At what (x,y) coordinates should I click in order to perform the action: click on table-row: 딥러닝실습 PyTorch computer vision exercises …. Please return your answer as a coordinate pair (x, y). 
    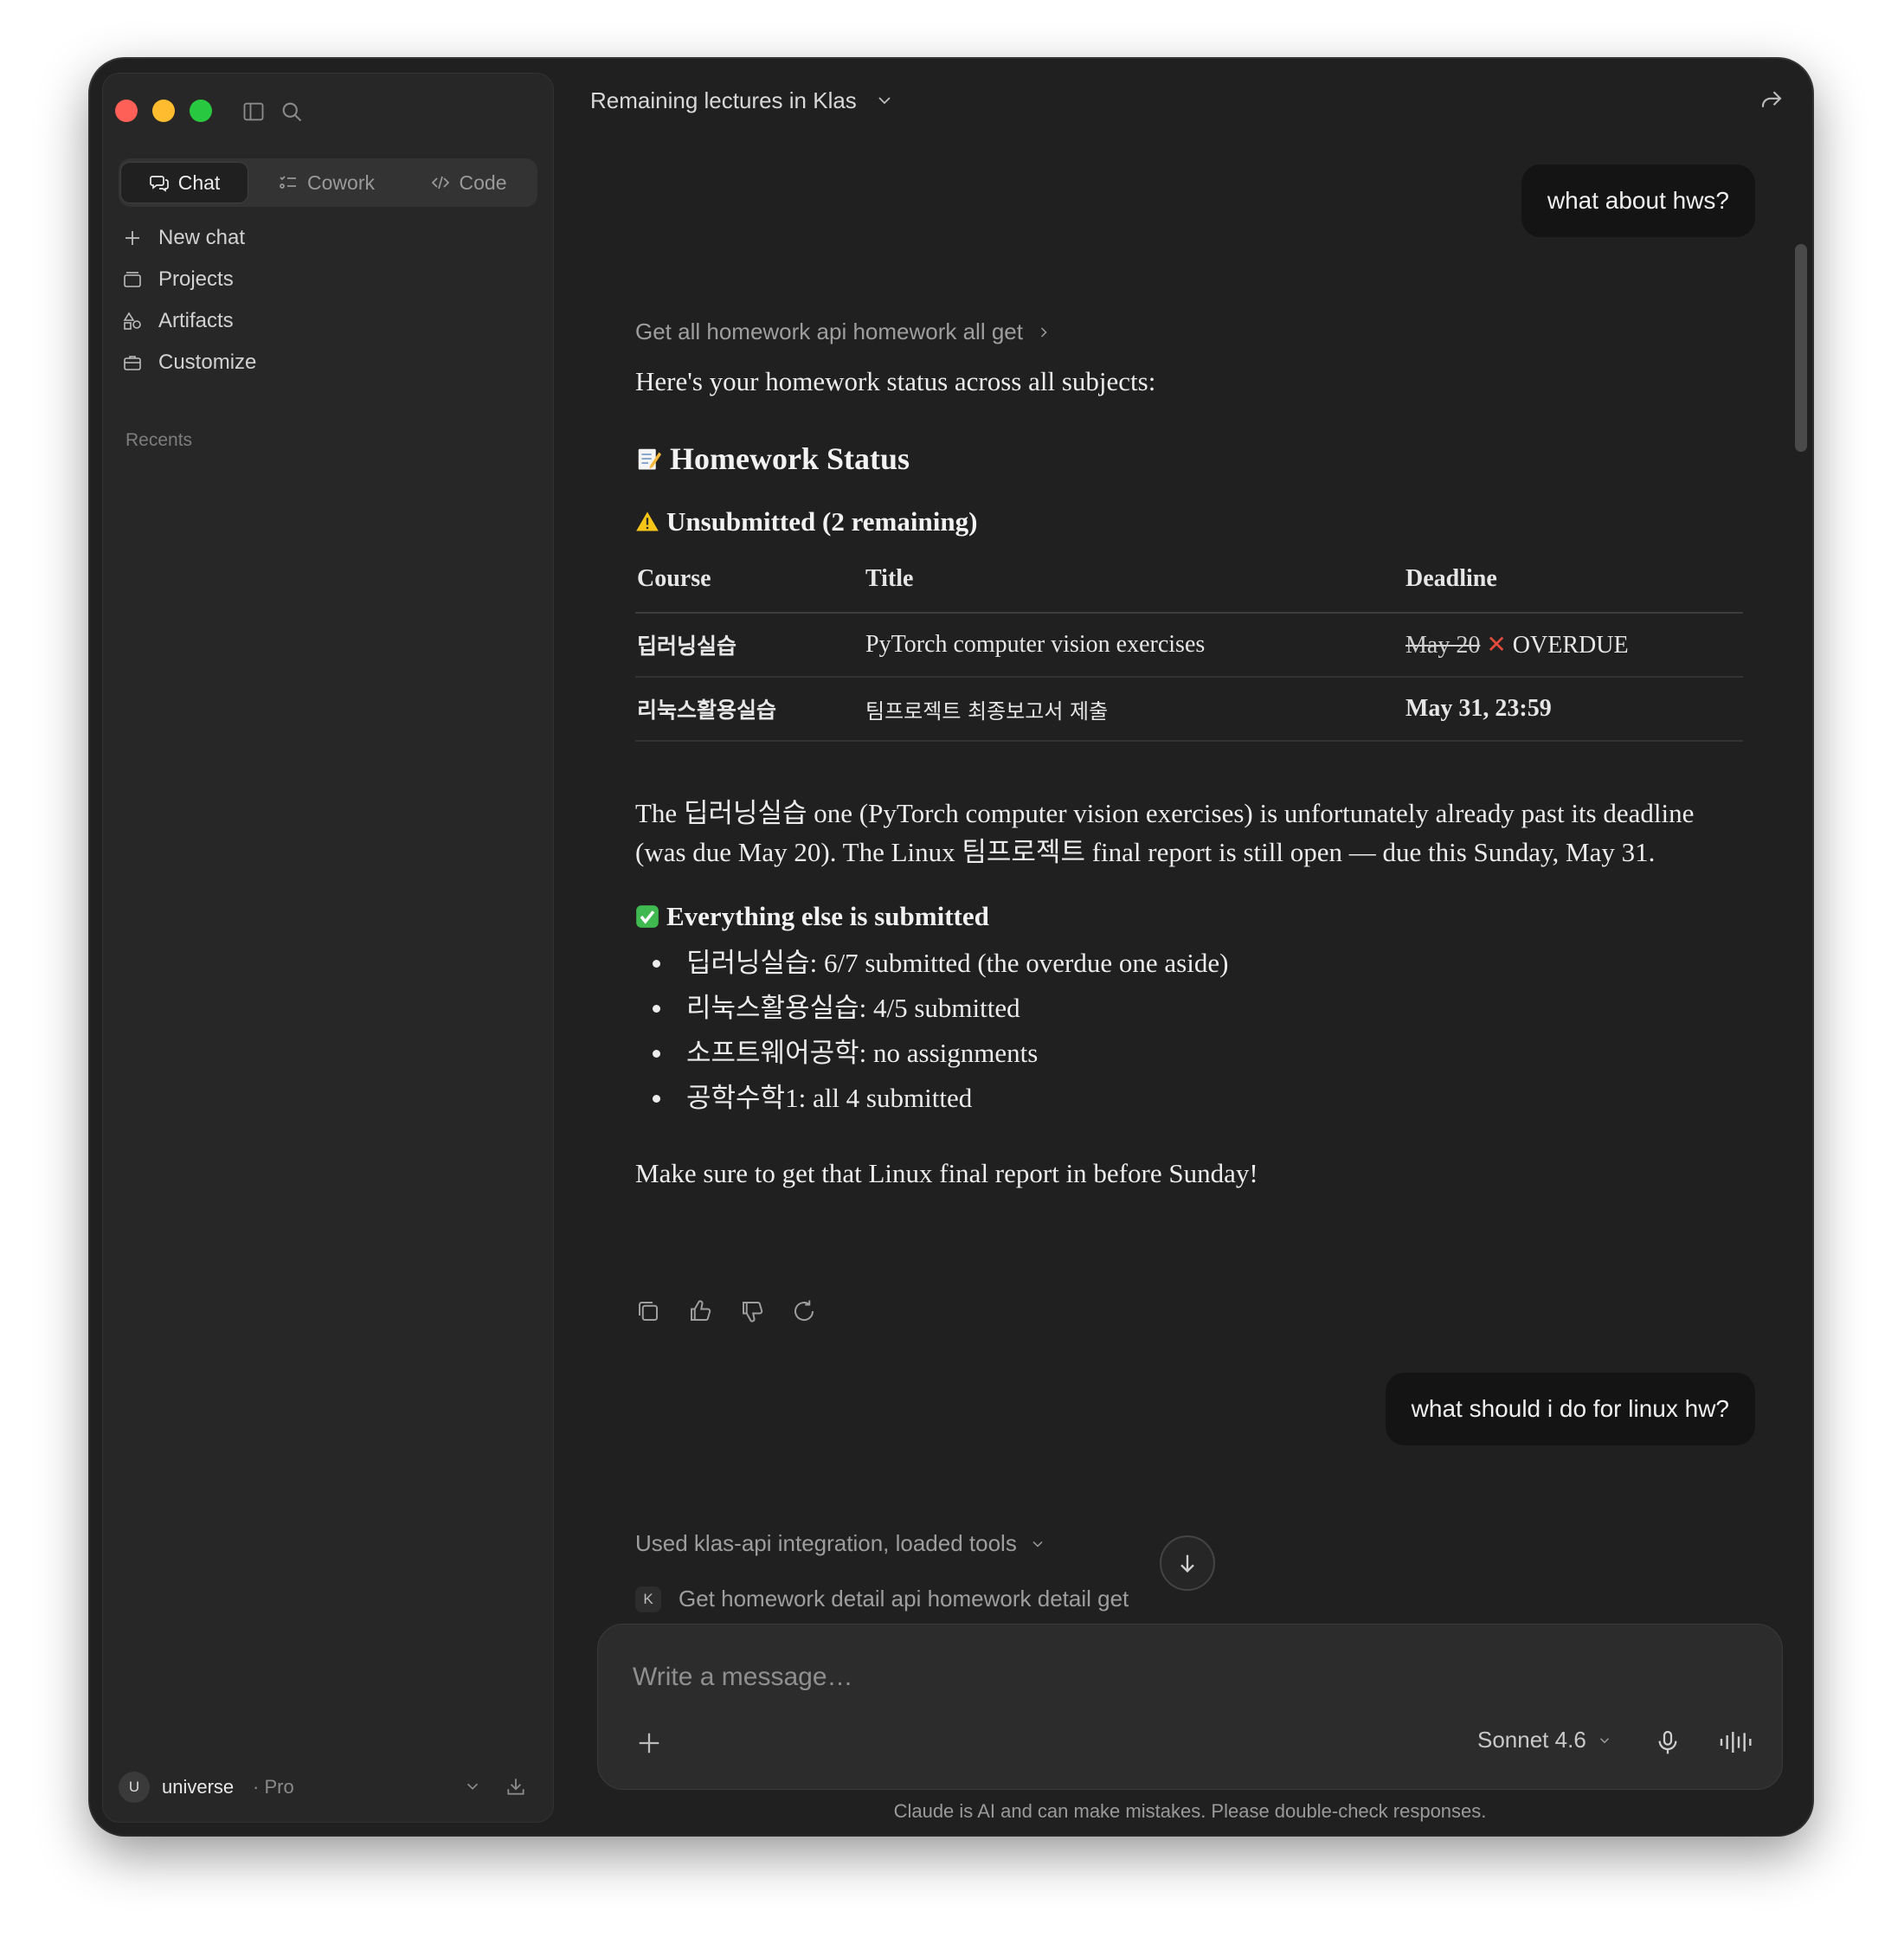
    Looking at the image, I should click on (1189, 645).